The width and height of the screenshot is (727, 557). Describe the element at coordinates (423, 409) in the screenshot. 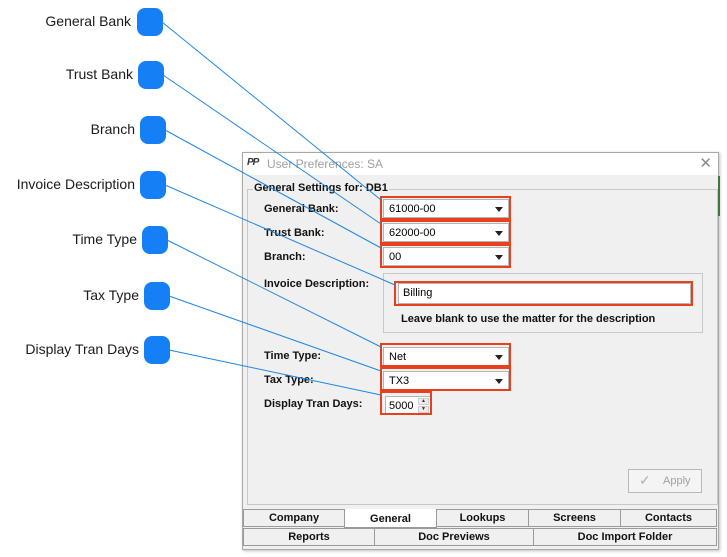

I see `spin-down-icon: ▼` at that location.